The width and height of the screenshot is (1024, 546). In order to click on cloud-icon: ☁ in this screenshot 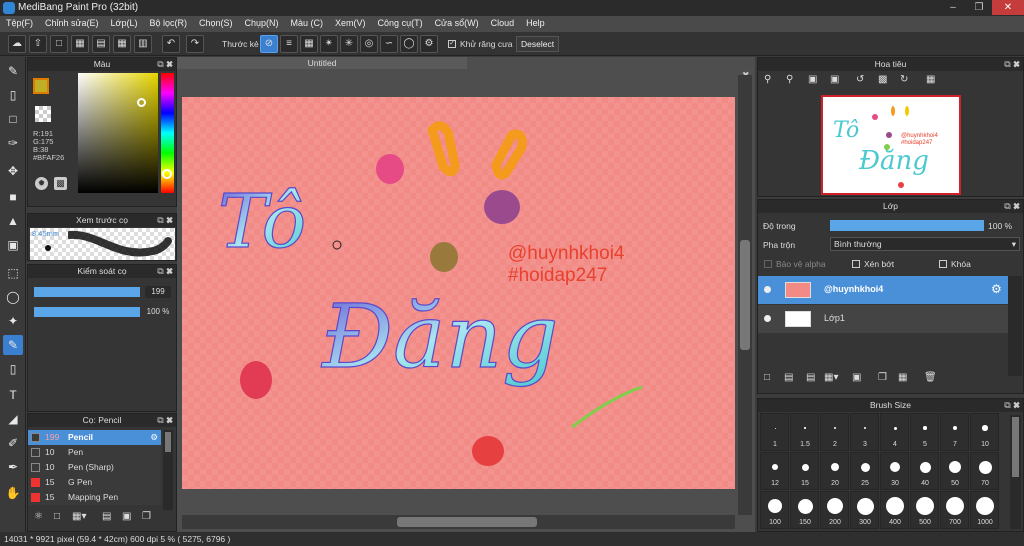, I will do `click(17, 44)`.